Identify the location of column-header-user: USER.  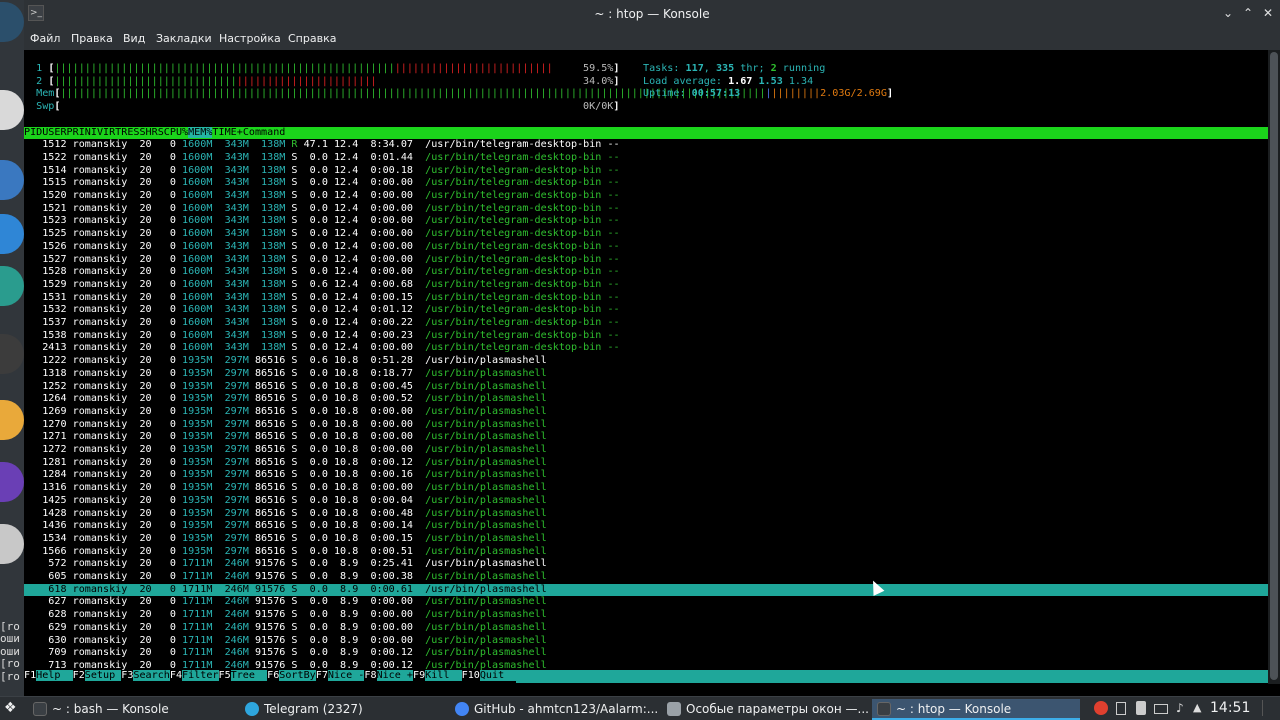
(54, 132).